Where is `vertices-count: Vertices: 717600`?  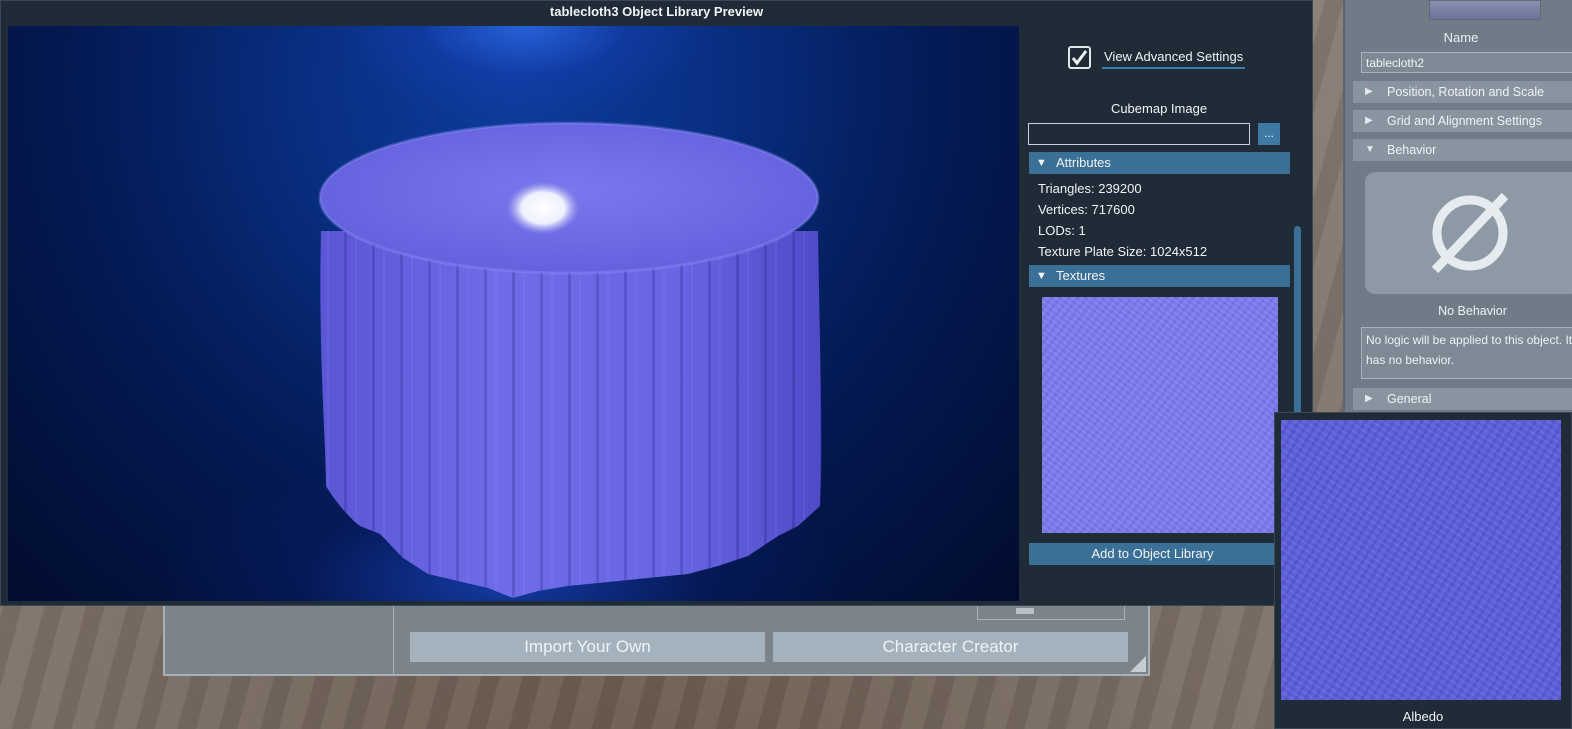
vertices-count: Vertices: 717600 is located at coordinates (1086, 209).